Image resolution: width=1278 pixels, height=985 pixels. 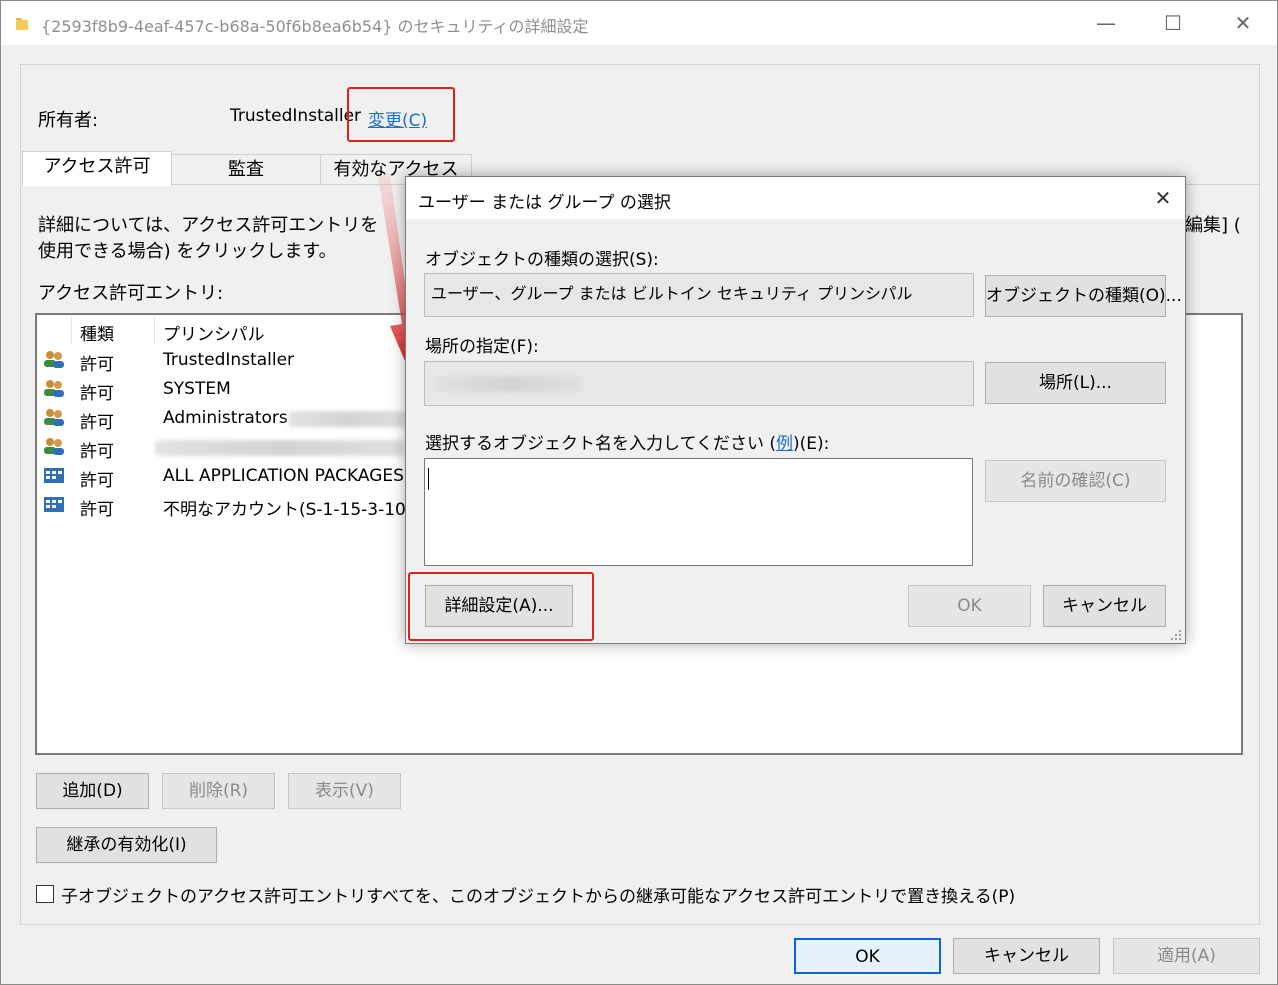 What do you see at coordinates (428, 479) in the screenshot?
I see `text-cursor` at bounding box center [428, 479].